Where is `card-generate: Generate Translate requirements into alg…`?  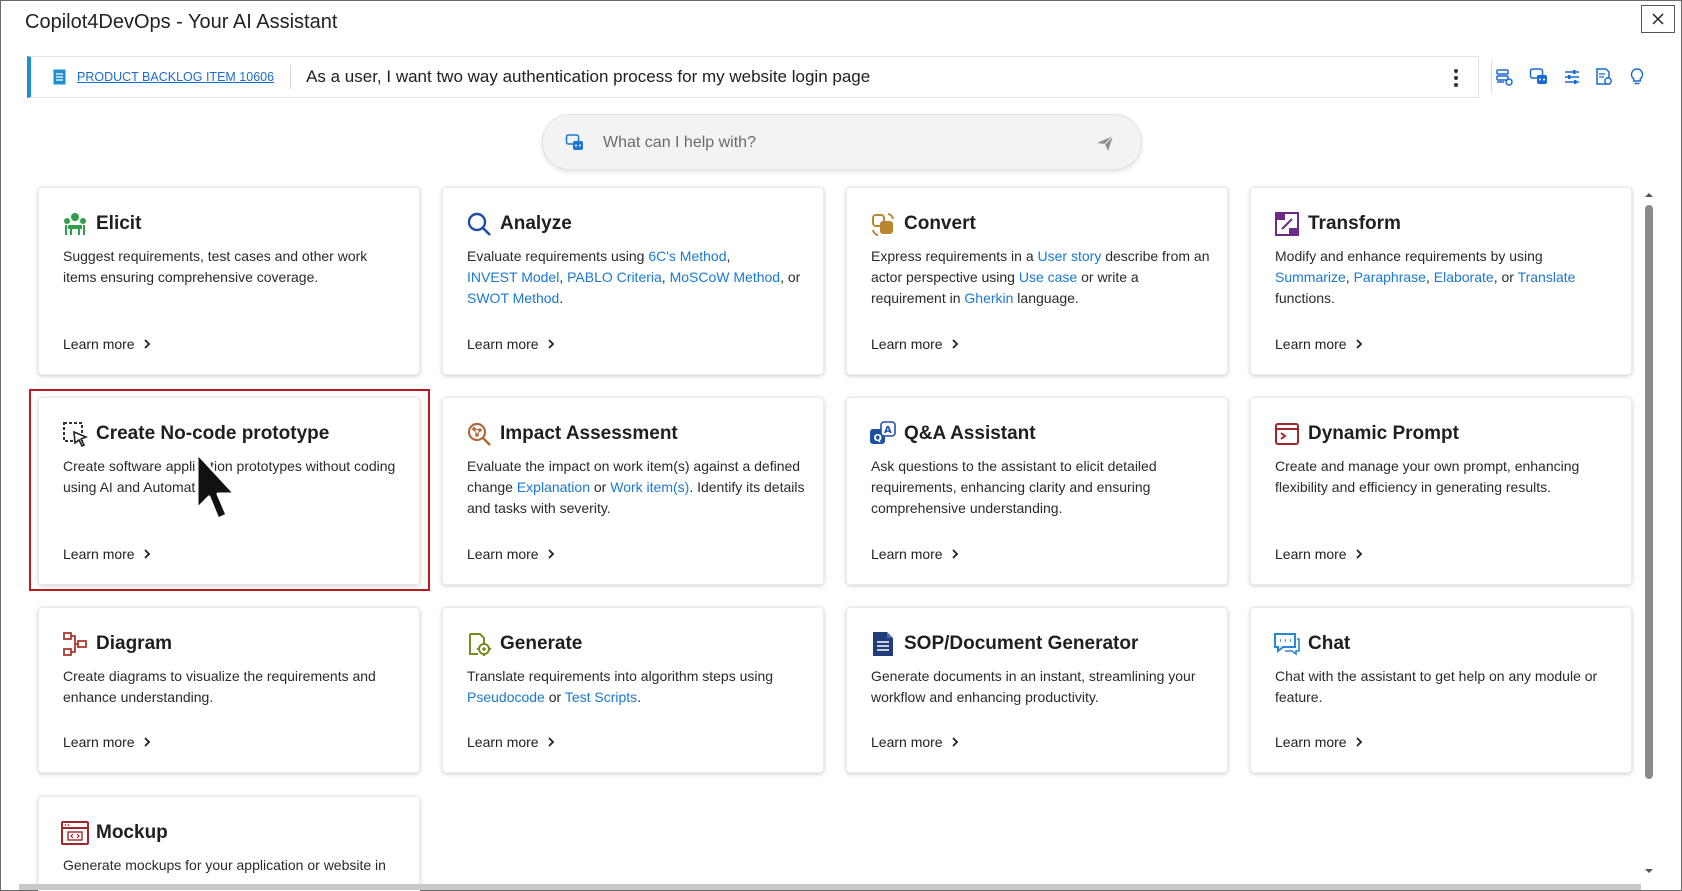 card-generate: Generate Translate requirements into alg… is located at coordinates (633, 690).